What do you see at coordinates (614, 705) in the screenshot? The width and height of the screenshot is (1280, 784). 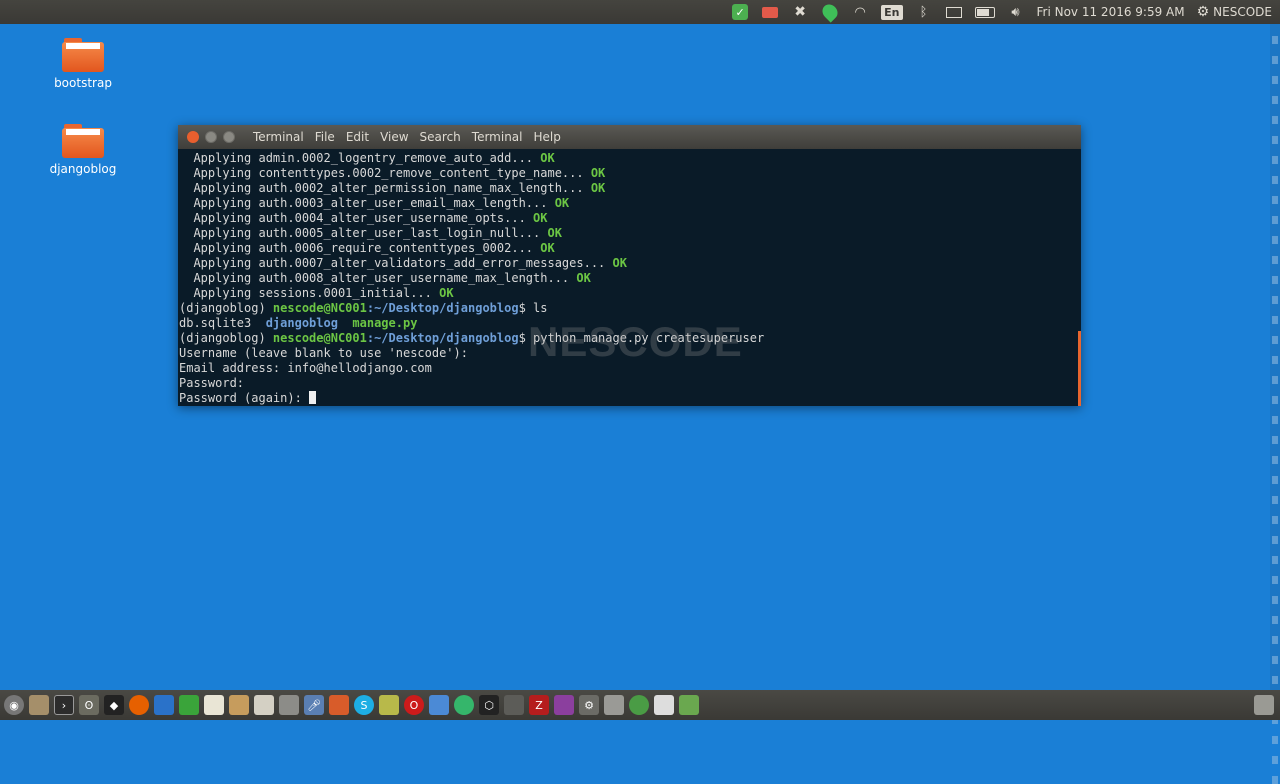 I see `database-icon` at bounding box center [614, 705].